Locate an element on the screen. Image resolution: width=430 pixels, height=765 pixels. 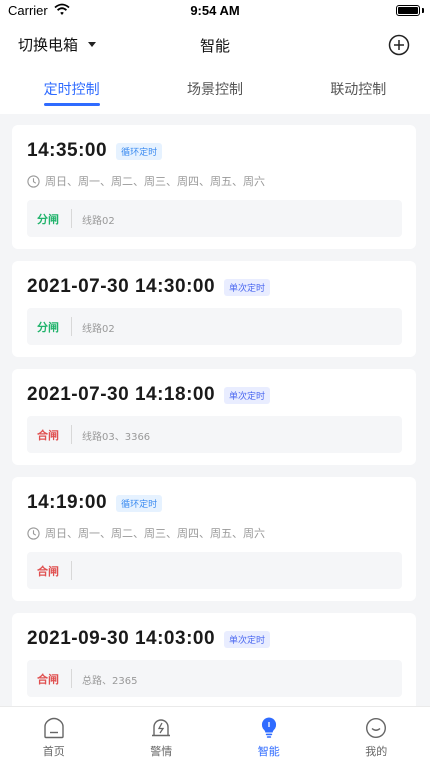
tab-label: 定时控制 is located at coordinates (71, 90).